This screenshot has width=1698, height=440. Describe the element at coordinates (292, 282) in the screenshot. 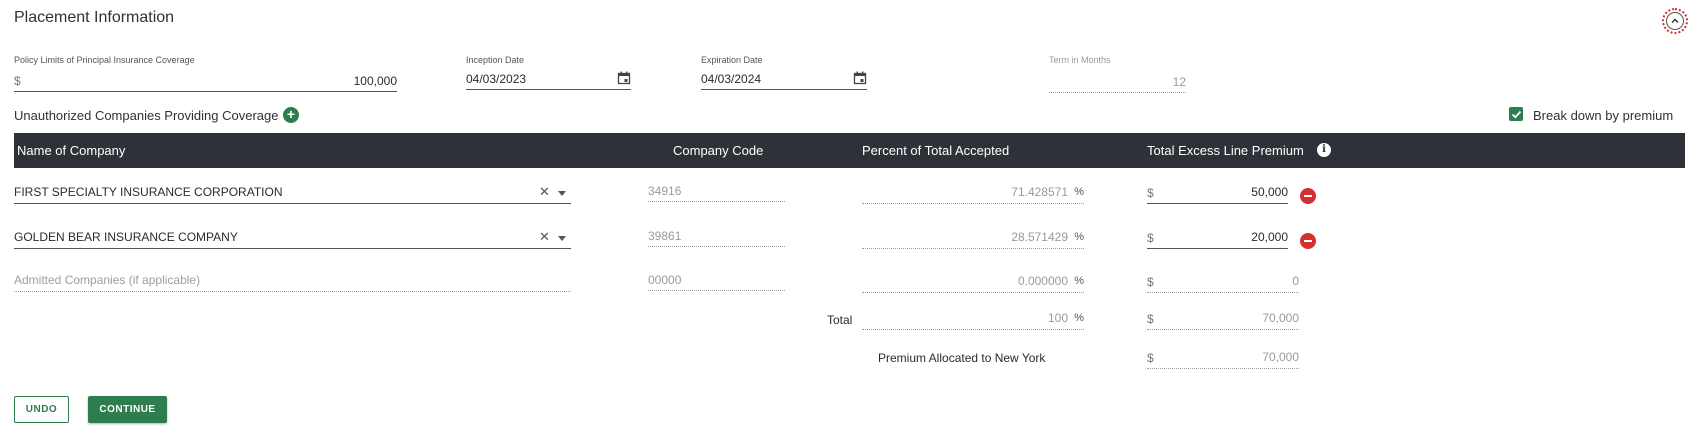

I see `admitted-companies-input: Admitted Companies (if applicable)` at that location.